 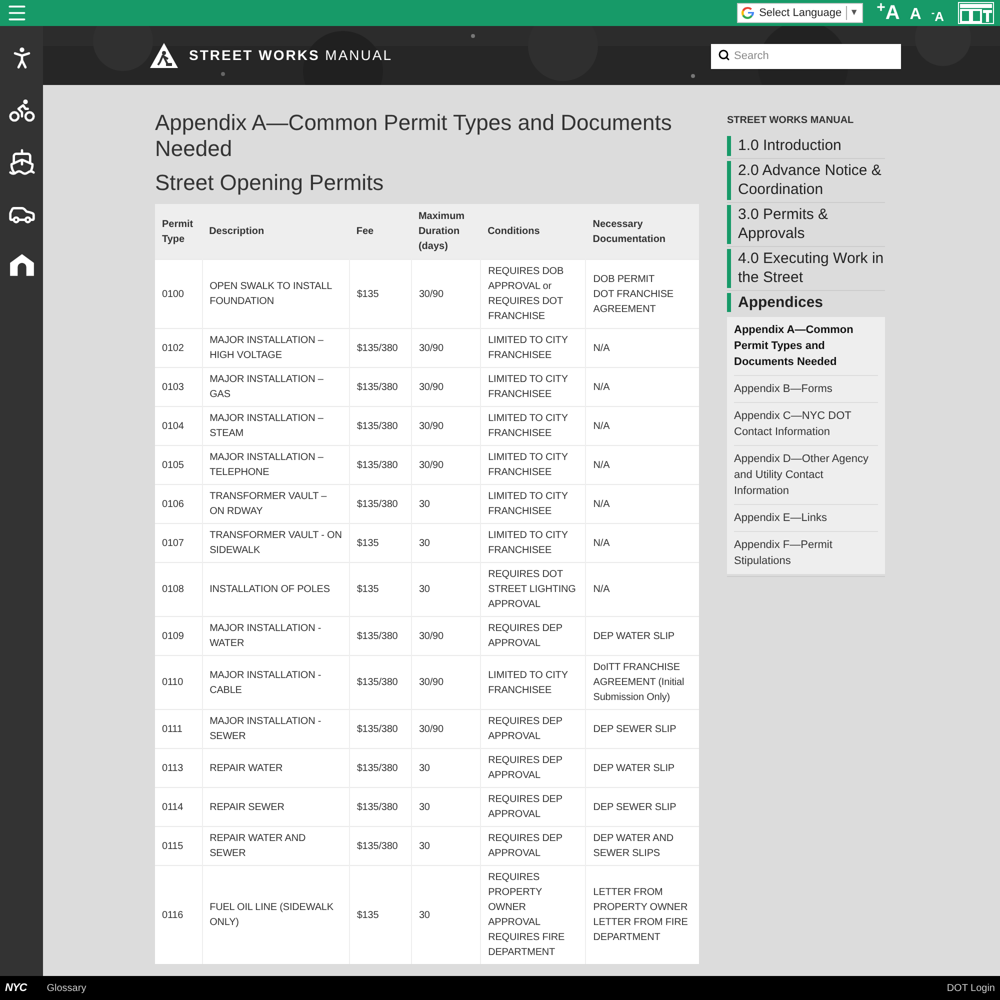 I want to click on font-size-button: $^{+}$A, so click(x=888, y=13).